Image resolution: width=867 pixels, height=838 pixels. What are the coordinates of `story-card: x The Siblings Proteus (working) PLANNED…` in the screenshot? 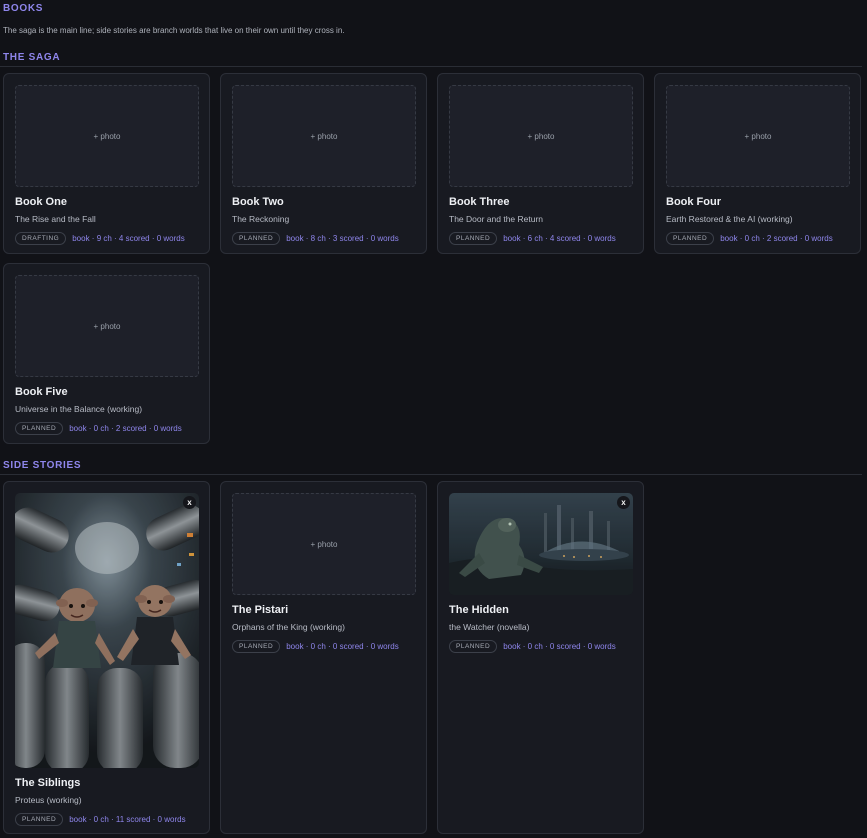 It's located at (106, 657).